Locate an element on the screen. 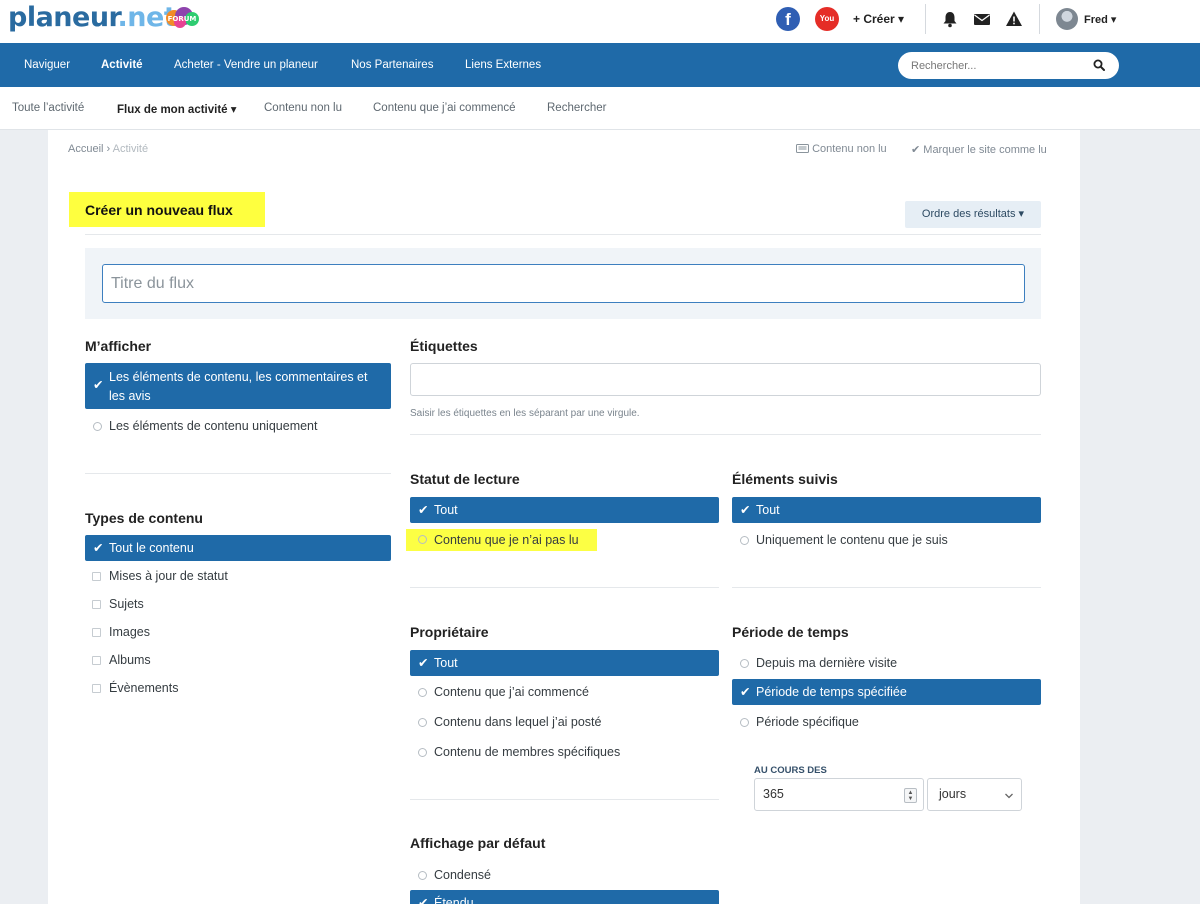 This screenshot has width=1200, height=904. top-header: planeur.net FORUM f You + Créer ▾ Fred ▾ is located at coordinates (600, 21).